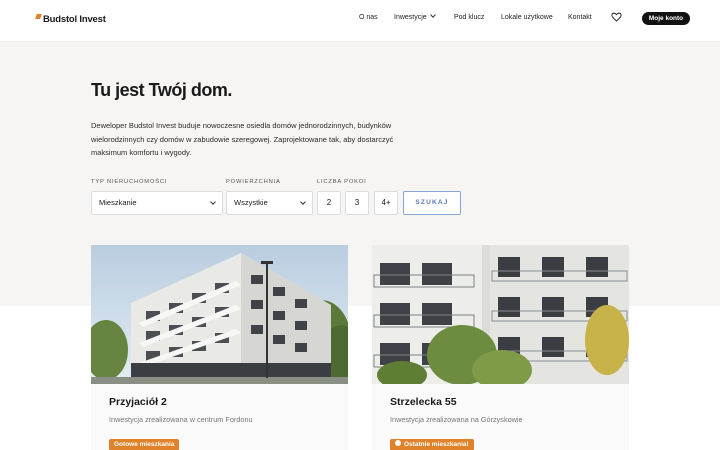  What do you see at coordinates (138, 402) in the screenshot?
I see `card-title: Przyjaciół 2` at bounding box center [138, 402].